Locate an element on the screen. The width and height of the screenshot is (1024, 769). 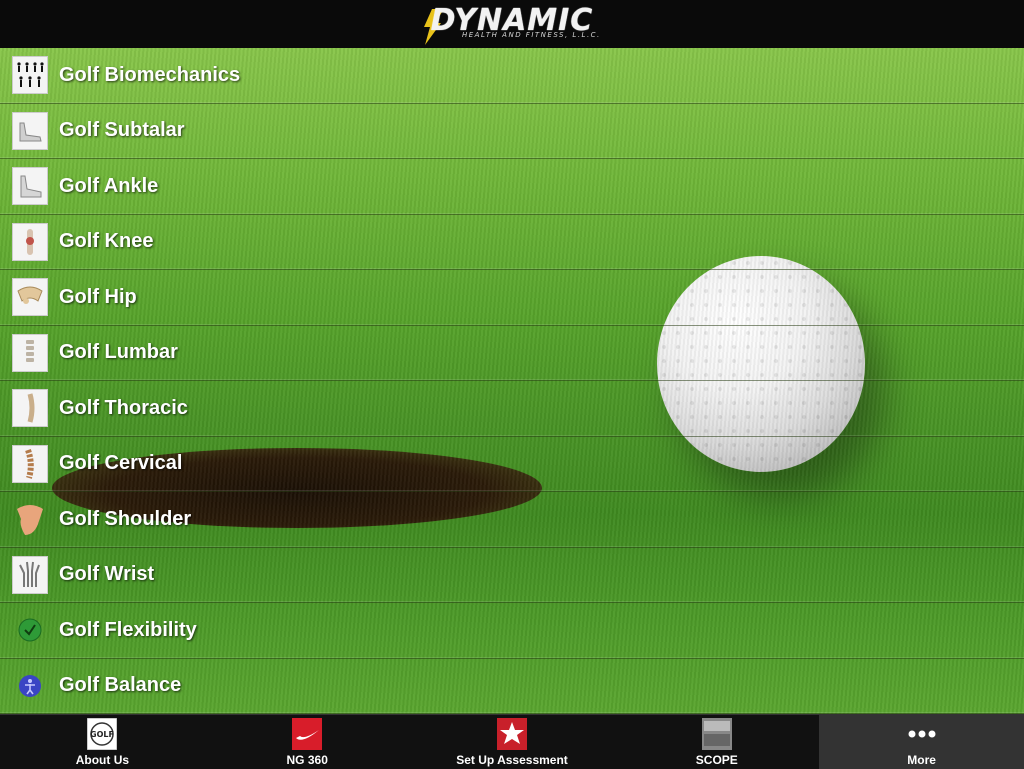
foot-xray-icon is located at coordinates (30, 130).